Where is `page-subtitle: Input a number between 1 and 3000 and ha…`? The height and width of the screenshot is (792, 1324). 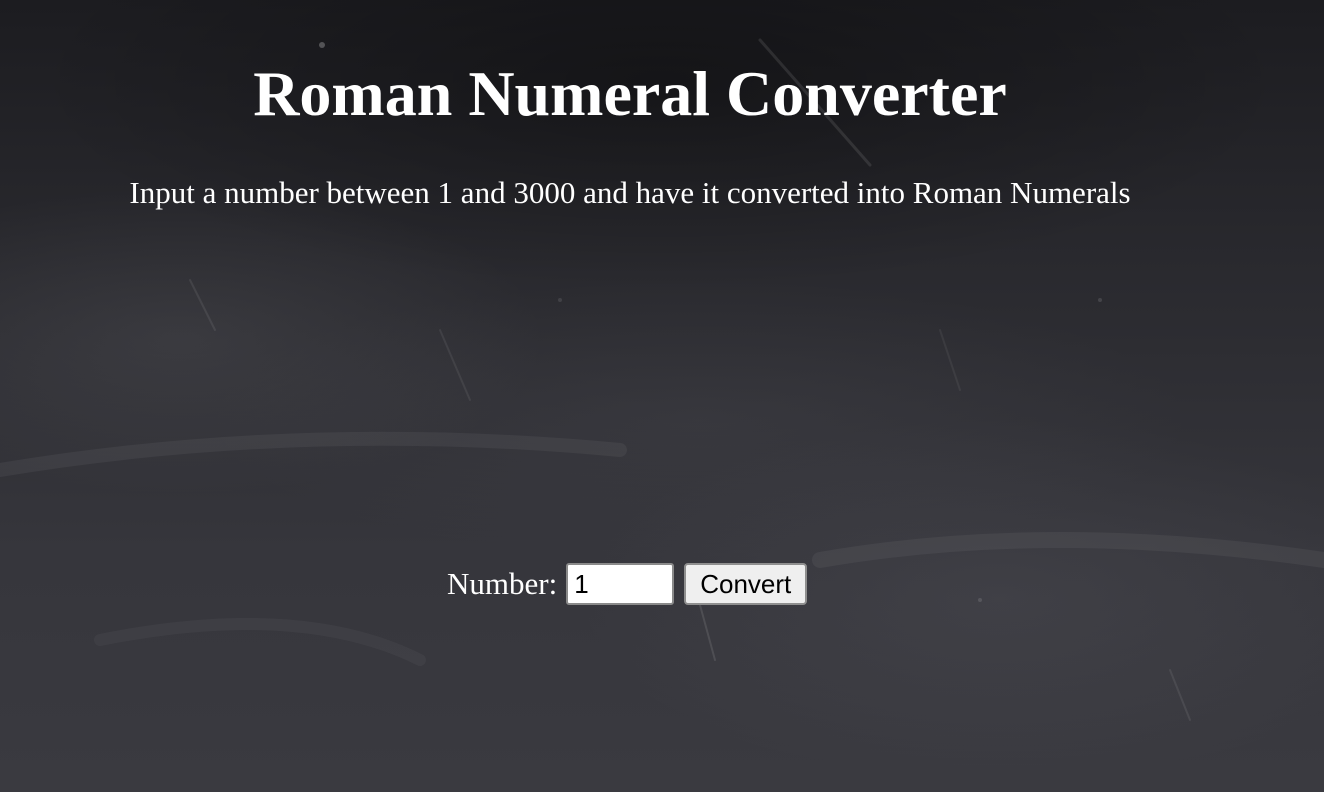
page-subtitle: Input a number between 1 and 3000 and ha… is located at coordinates (630, 192).